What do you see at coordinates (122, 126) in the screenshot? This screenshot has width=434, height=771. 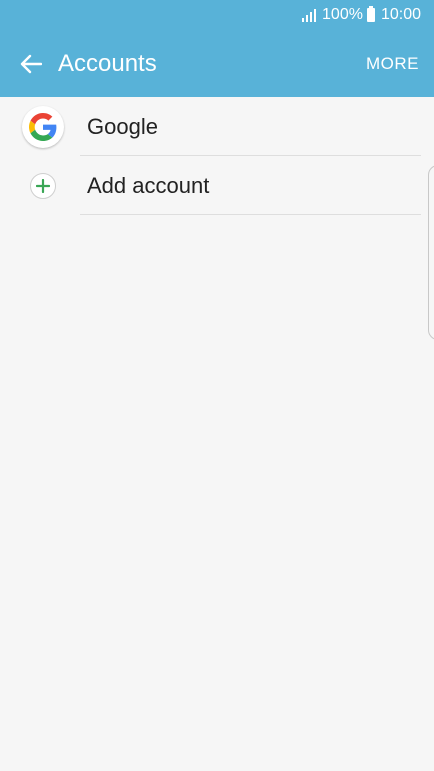 I see `account-item-label: Google` at bounding box center [122, 126].